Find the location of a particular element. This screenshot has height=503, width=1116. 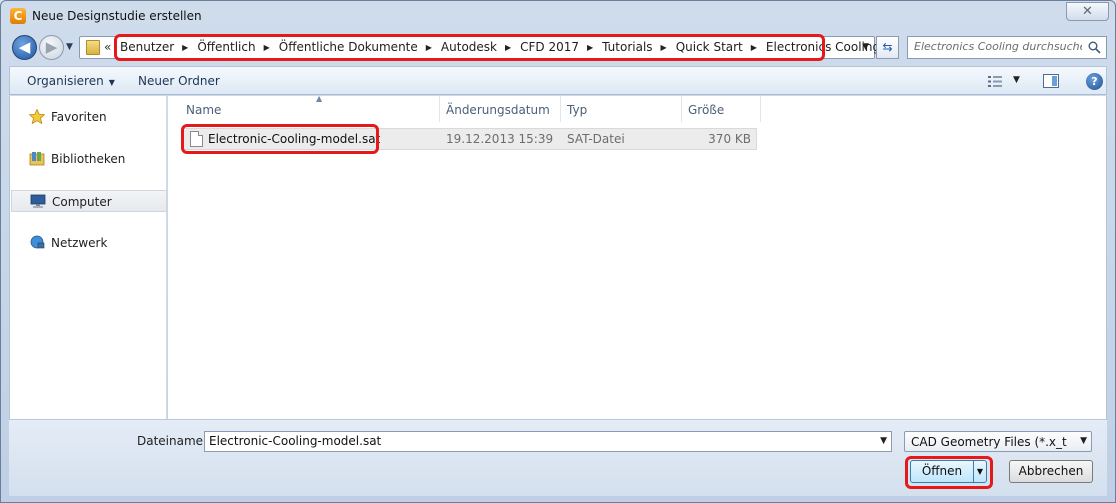

close-icon: ✕ is located at coordinates (1087, 11).